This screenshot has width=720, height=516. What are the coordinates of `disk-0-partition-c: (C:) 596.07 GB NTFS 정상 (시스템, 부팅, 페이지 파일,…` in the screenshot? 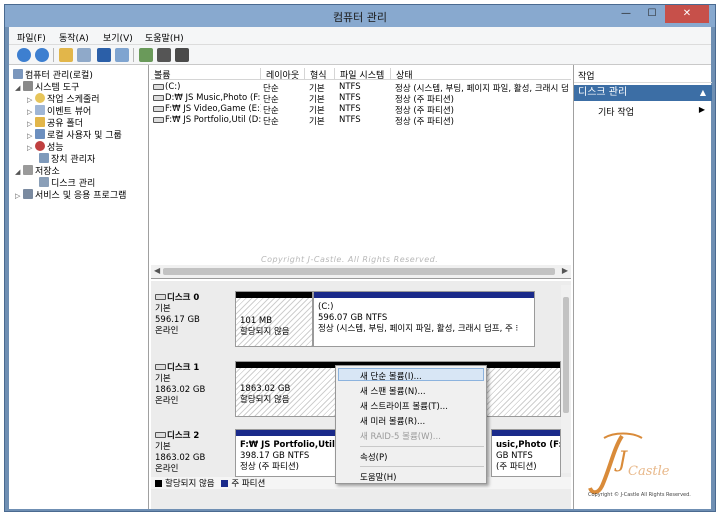 It's located at (424, 319).